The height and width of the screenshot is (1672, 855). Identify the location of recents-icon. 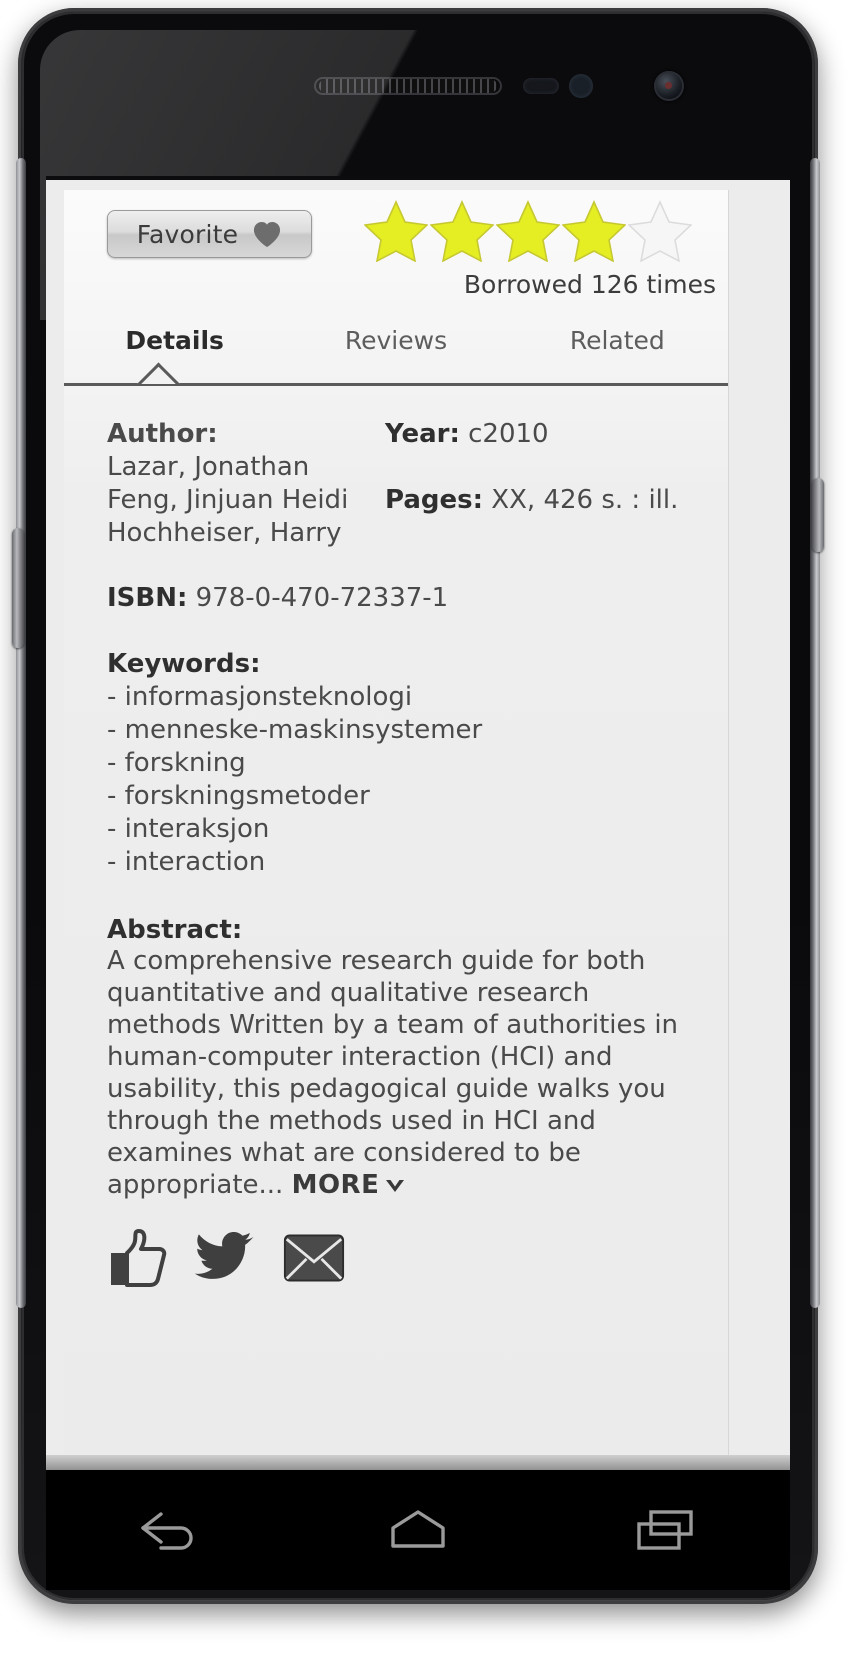
(665, 1530).